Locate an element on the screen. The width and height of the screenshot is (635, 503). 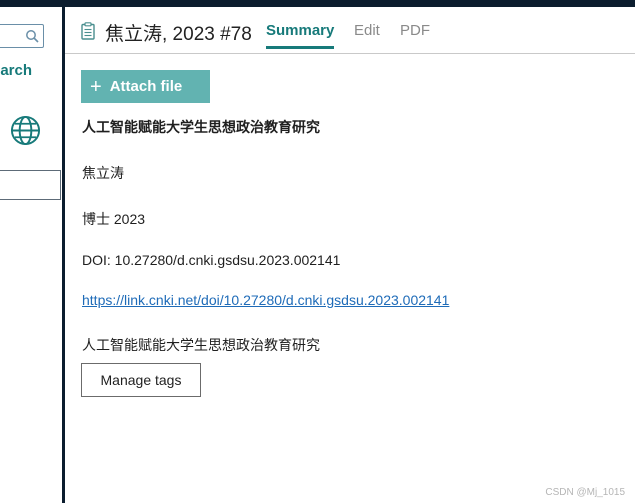
search-link: earch is located at coordinates (16, 70).